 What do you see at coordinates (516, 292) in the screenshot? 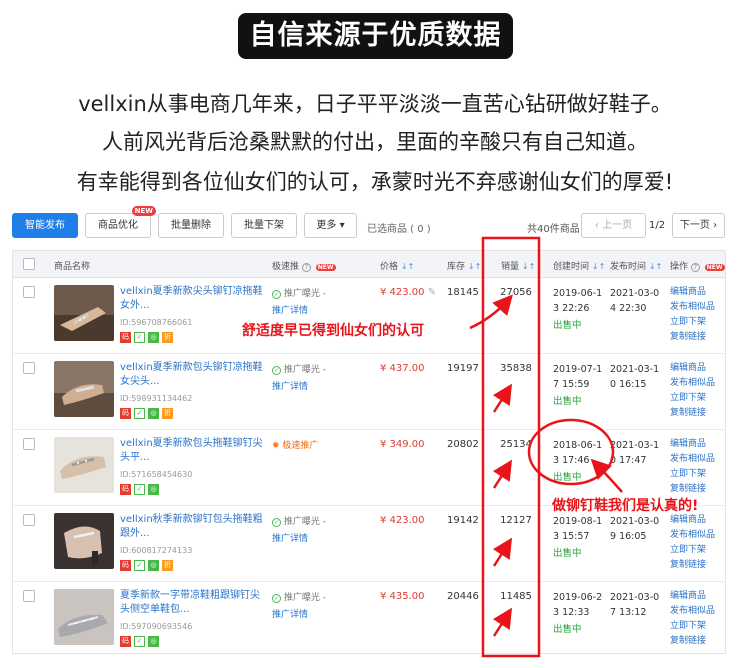
I see `sales-count: 27056` at bounding box center [516, 292].